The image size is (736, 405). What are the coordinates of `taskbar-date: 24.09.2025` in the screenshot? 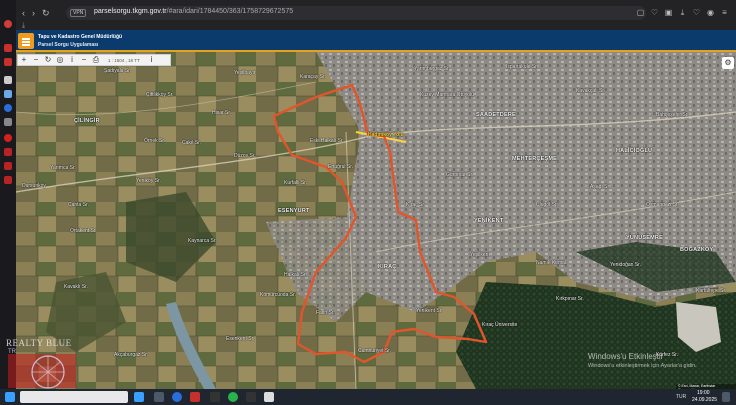 It's located at (704, 400).